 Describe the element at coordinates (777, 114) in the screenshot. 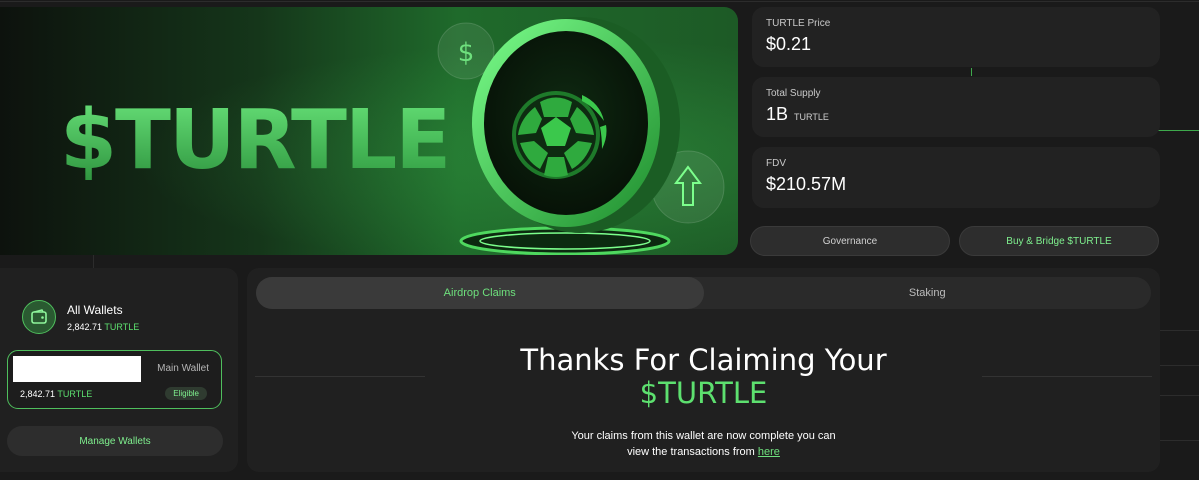

I see `stat-value: 1B` at that location.